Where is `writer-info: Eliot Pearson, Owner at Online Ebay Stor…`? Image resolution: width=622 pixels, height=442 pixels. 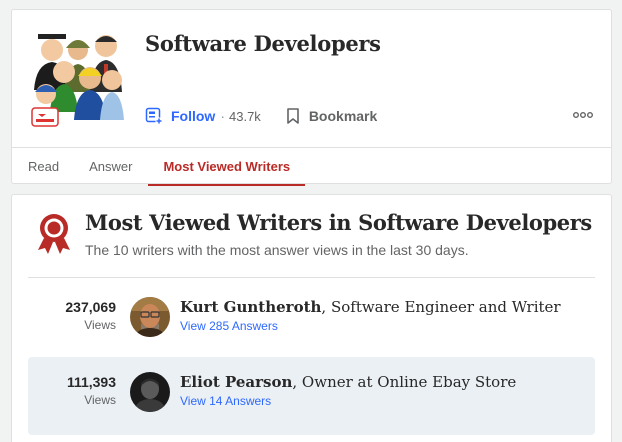
writer-info: Eliot Pearson, Owner at Online Ebay Stor… is located at coordinates (348, 391).